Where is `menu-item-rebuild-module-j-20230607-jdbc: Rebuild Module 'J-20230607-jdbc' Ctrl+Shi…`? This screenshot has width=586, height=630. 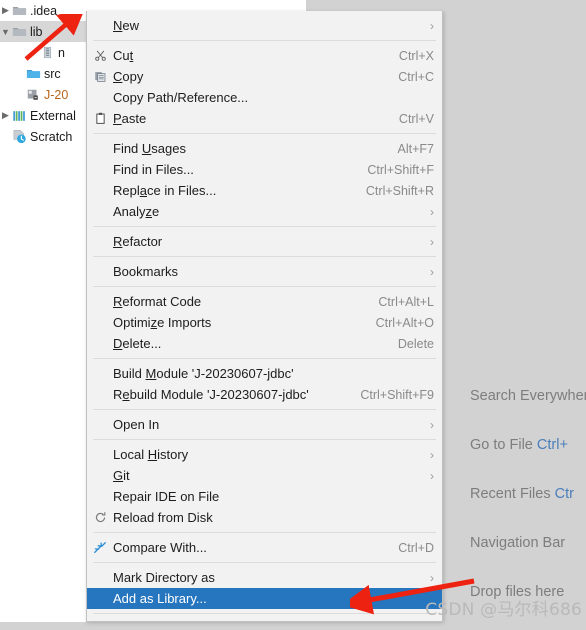
menu-item-rebuild-module-j-20230607-jdbc: Rebuild Module 'J-20230607-jdbc' Ctrl+Shi… is located at coordinates (264, 394).